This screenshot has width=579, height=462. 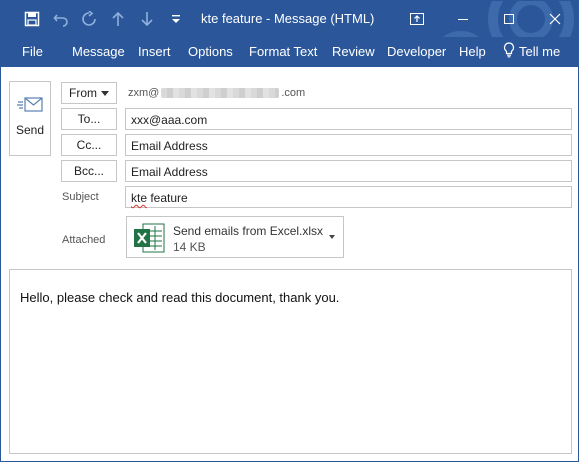 I want to click on send-button: Send, so click(x=30, y=118).